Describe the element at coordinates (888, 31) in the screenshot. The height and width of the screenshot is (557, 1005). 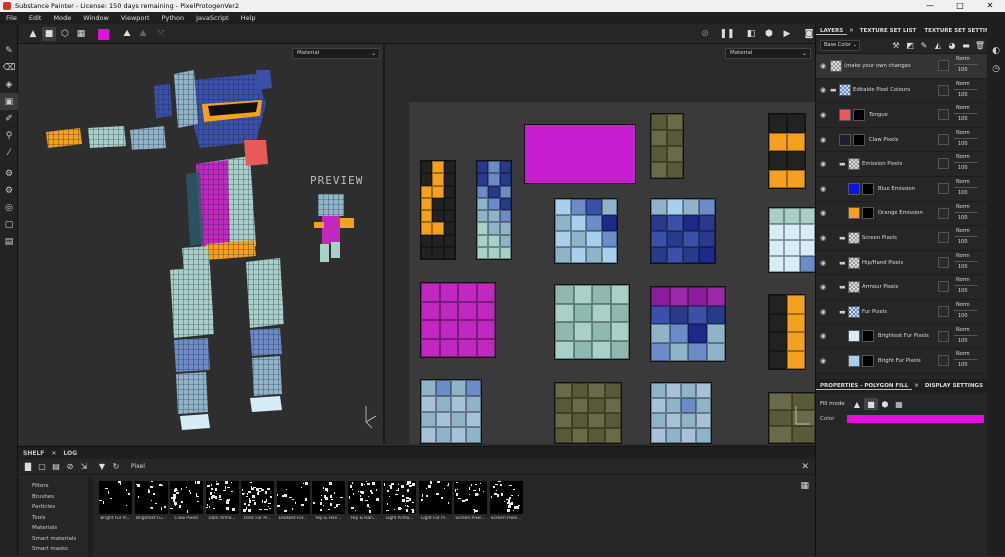
I see `tab-texture-set-list: TEXTURE SET LIST` at that location.